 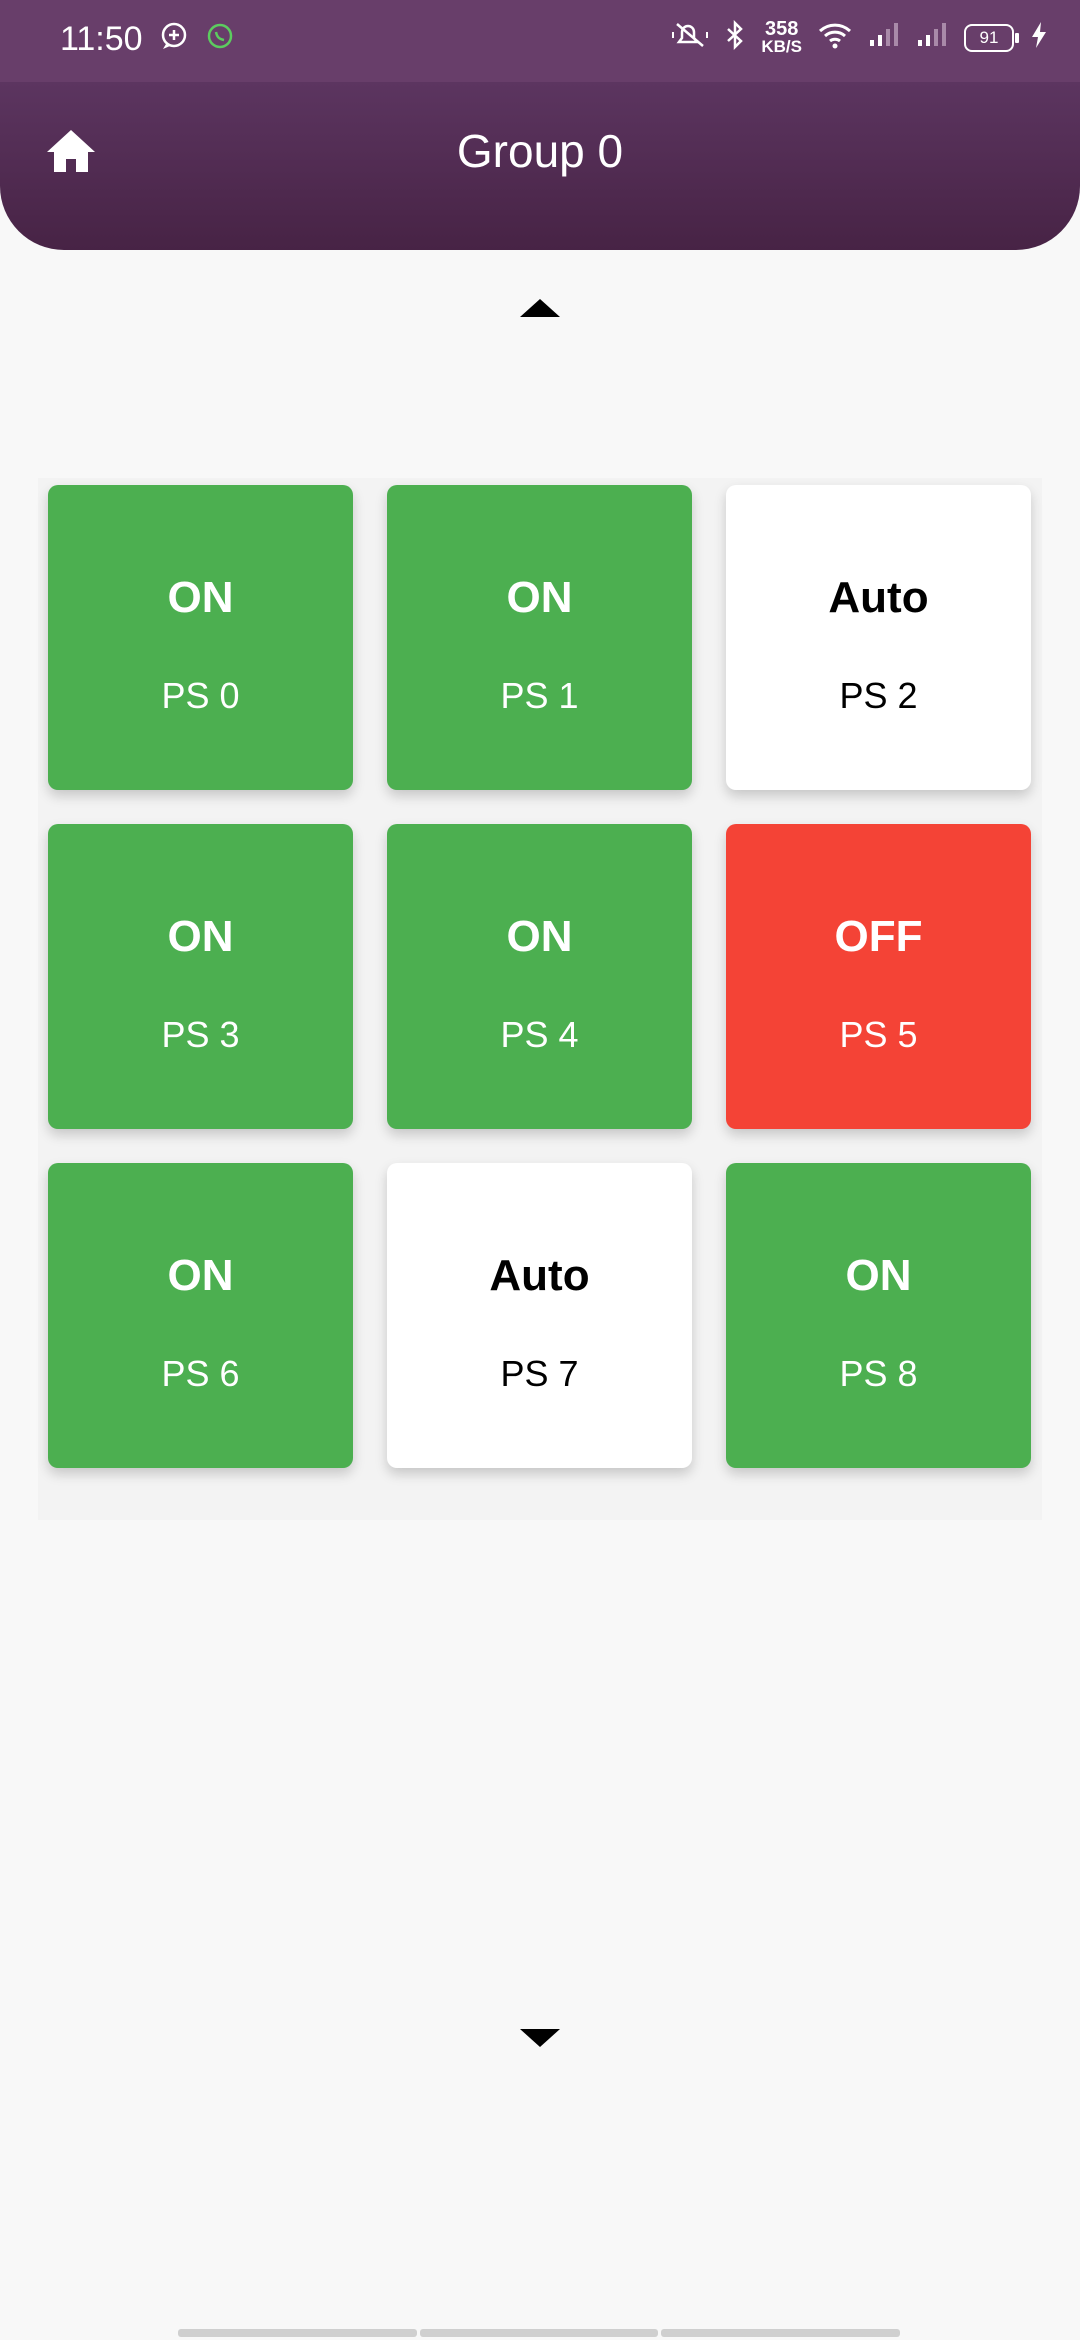 I want to click on caret-up-icon, so click(x=540, y=308).